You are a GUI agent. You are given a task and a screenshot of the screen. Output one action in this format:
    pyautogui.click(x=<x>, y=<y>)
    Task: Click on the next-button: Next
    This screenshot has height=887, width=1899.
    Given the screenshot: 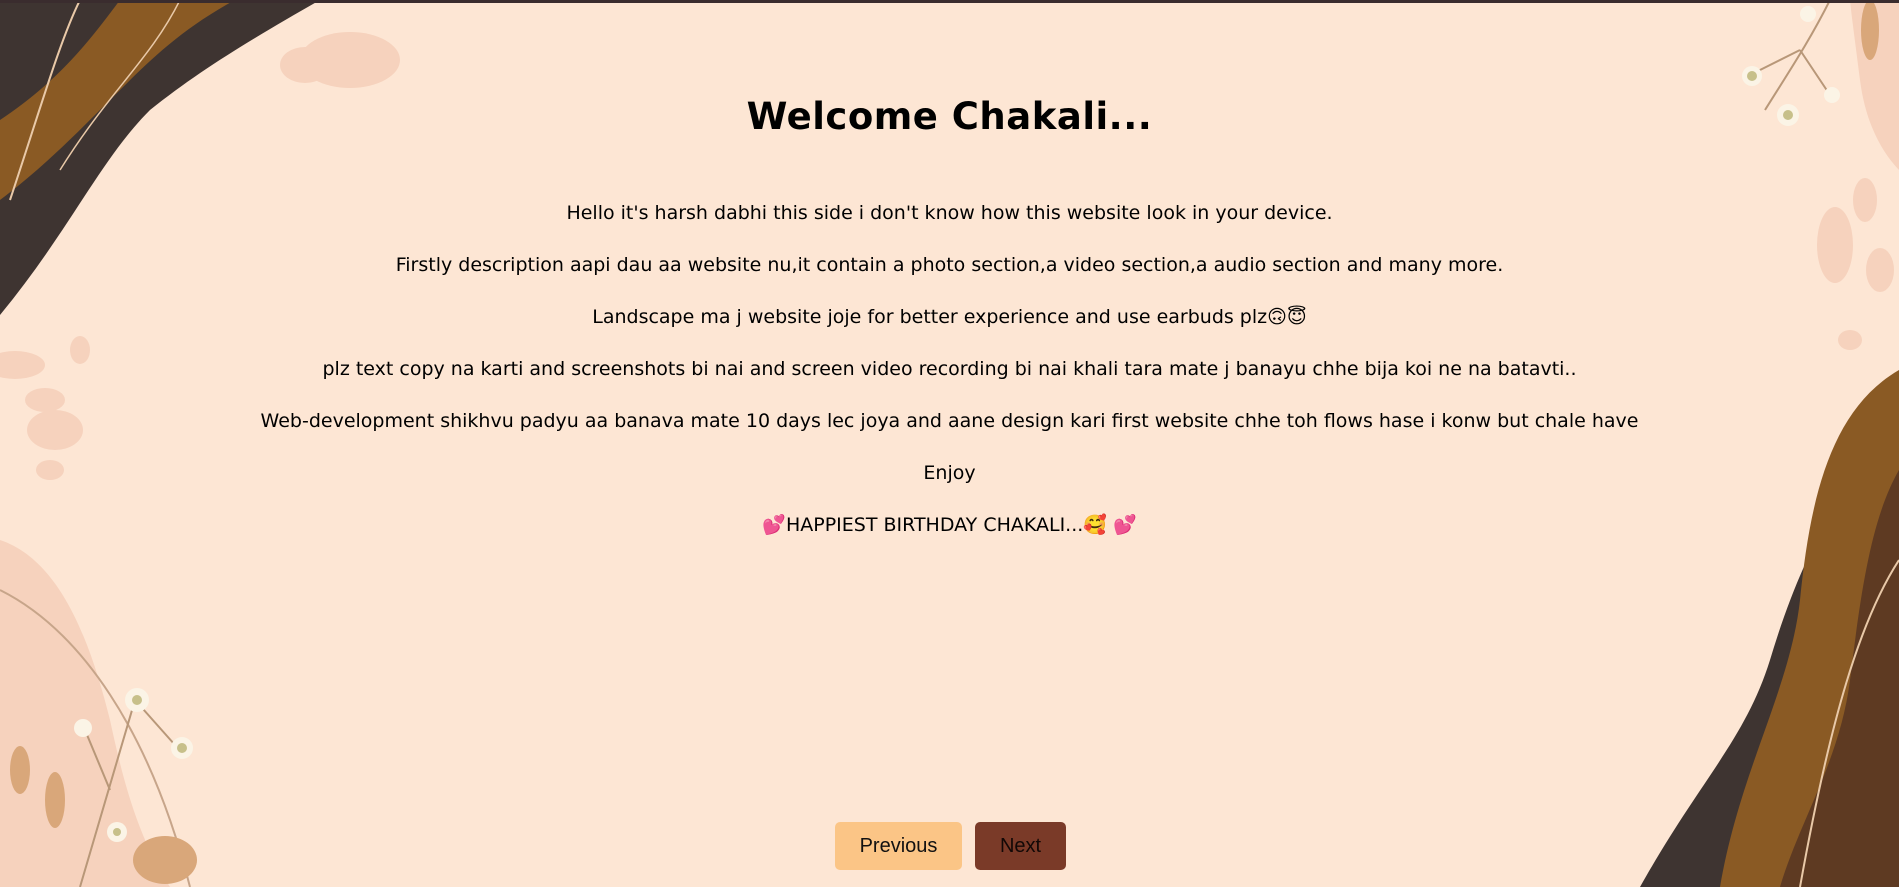 What is the action you would take?
    pyautogui.click(x=1020, y=846)
    